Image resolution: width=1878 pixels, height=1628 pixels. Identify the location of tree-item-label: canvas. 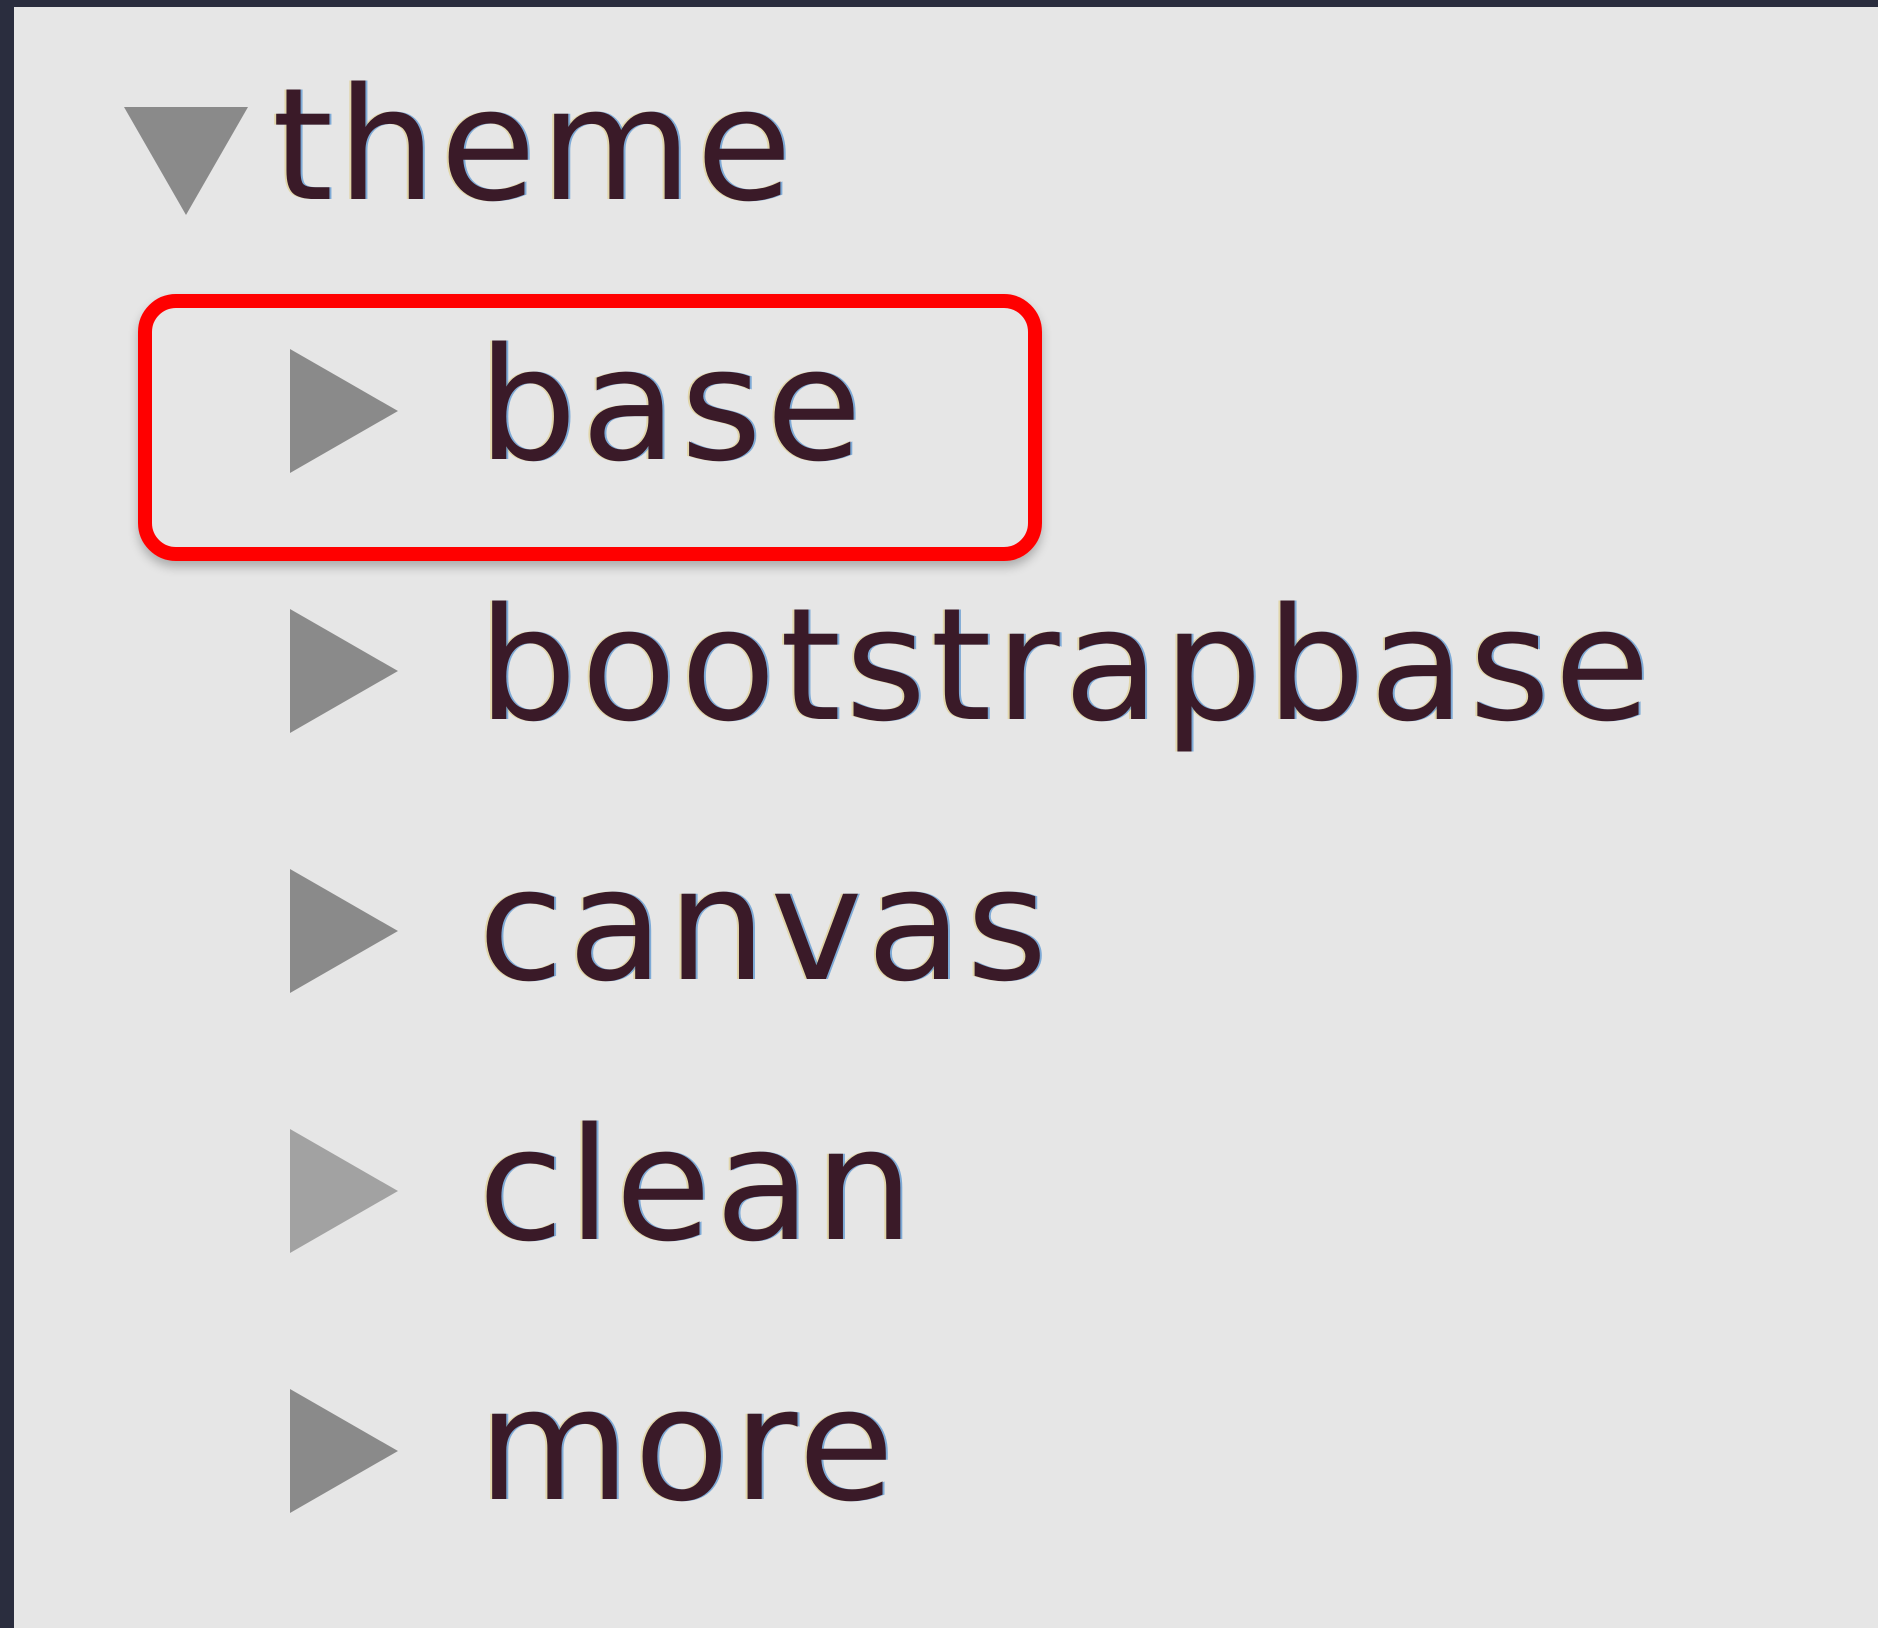
(765, 925).